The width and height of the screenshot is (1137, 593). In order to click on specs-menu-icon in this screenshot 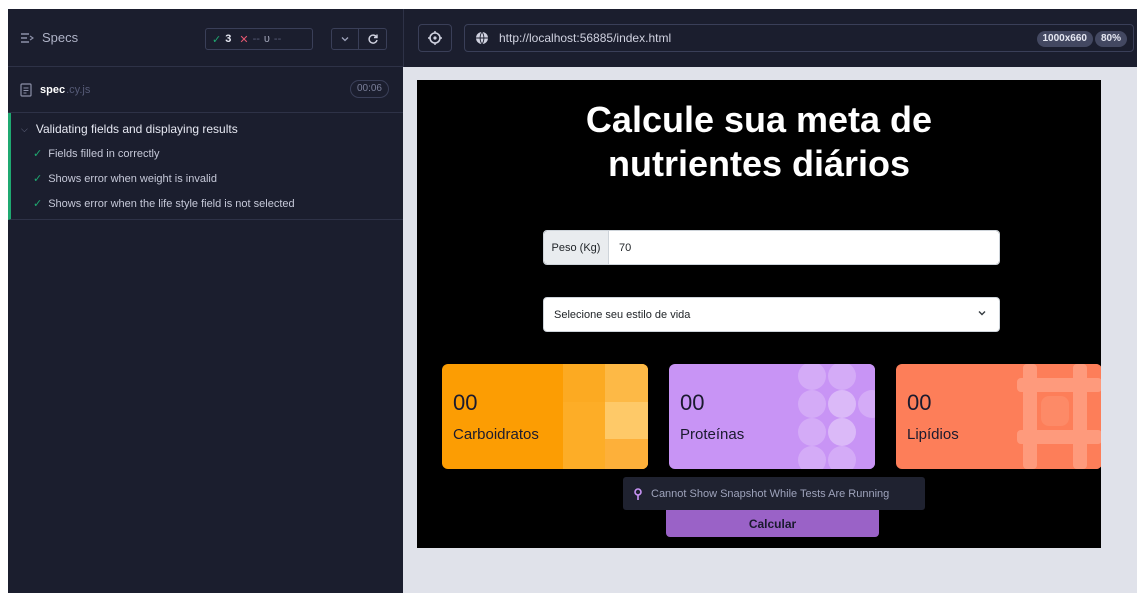, I will do `click(27, 38)`.